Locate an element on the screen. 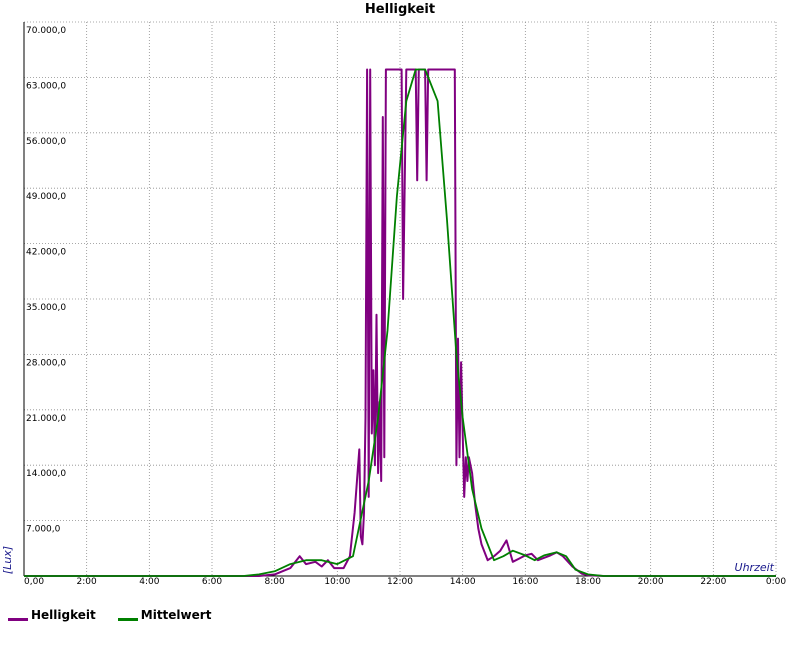 This screenshot has width=800, height=650. y-tick-label: 56.000,0 is located at coordinates (46, 142).